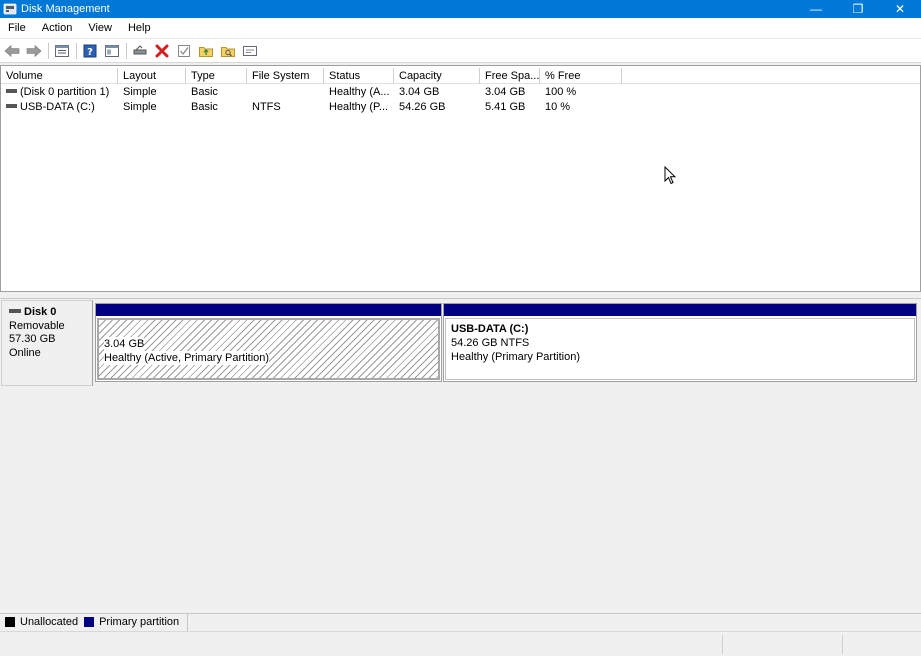 The height and width of the screenshot is (656, 921). I want to click on help-button: ?, so click(90, 51).